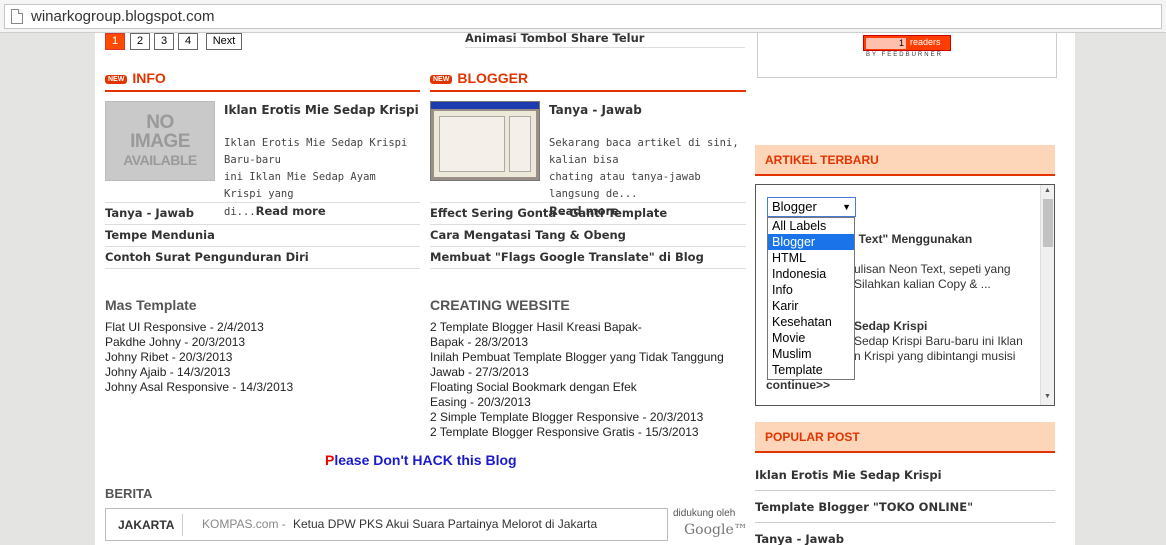  What do you see at coordinates (1047, 190) in the screenshot?
I see `scroll-up-icon: ▲` at bounding box center [1047, 190].